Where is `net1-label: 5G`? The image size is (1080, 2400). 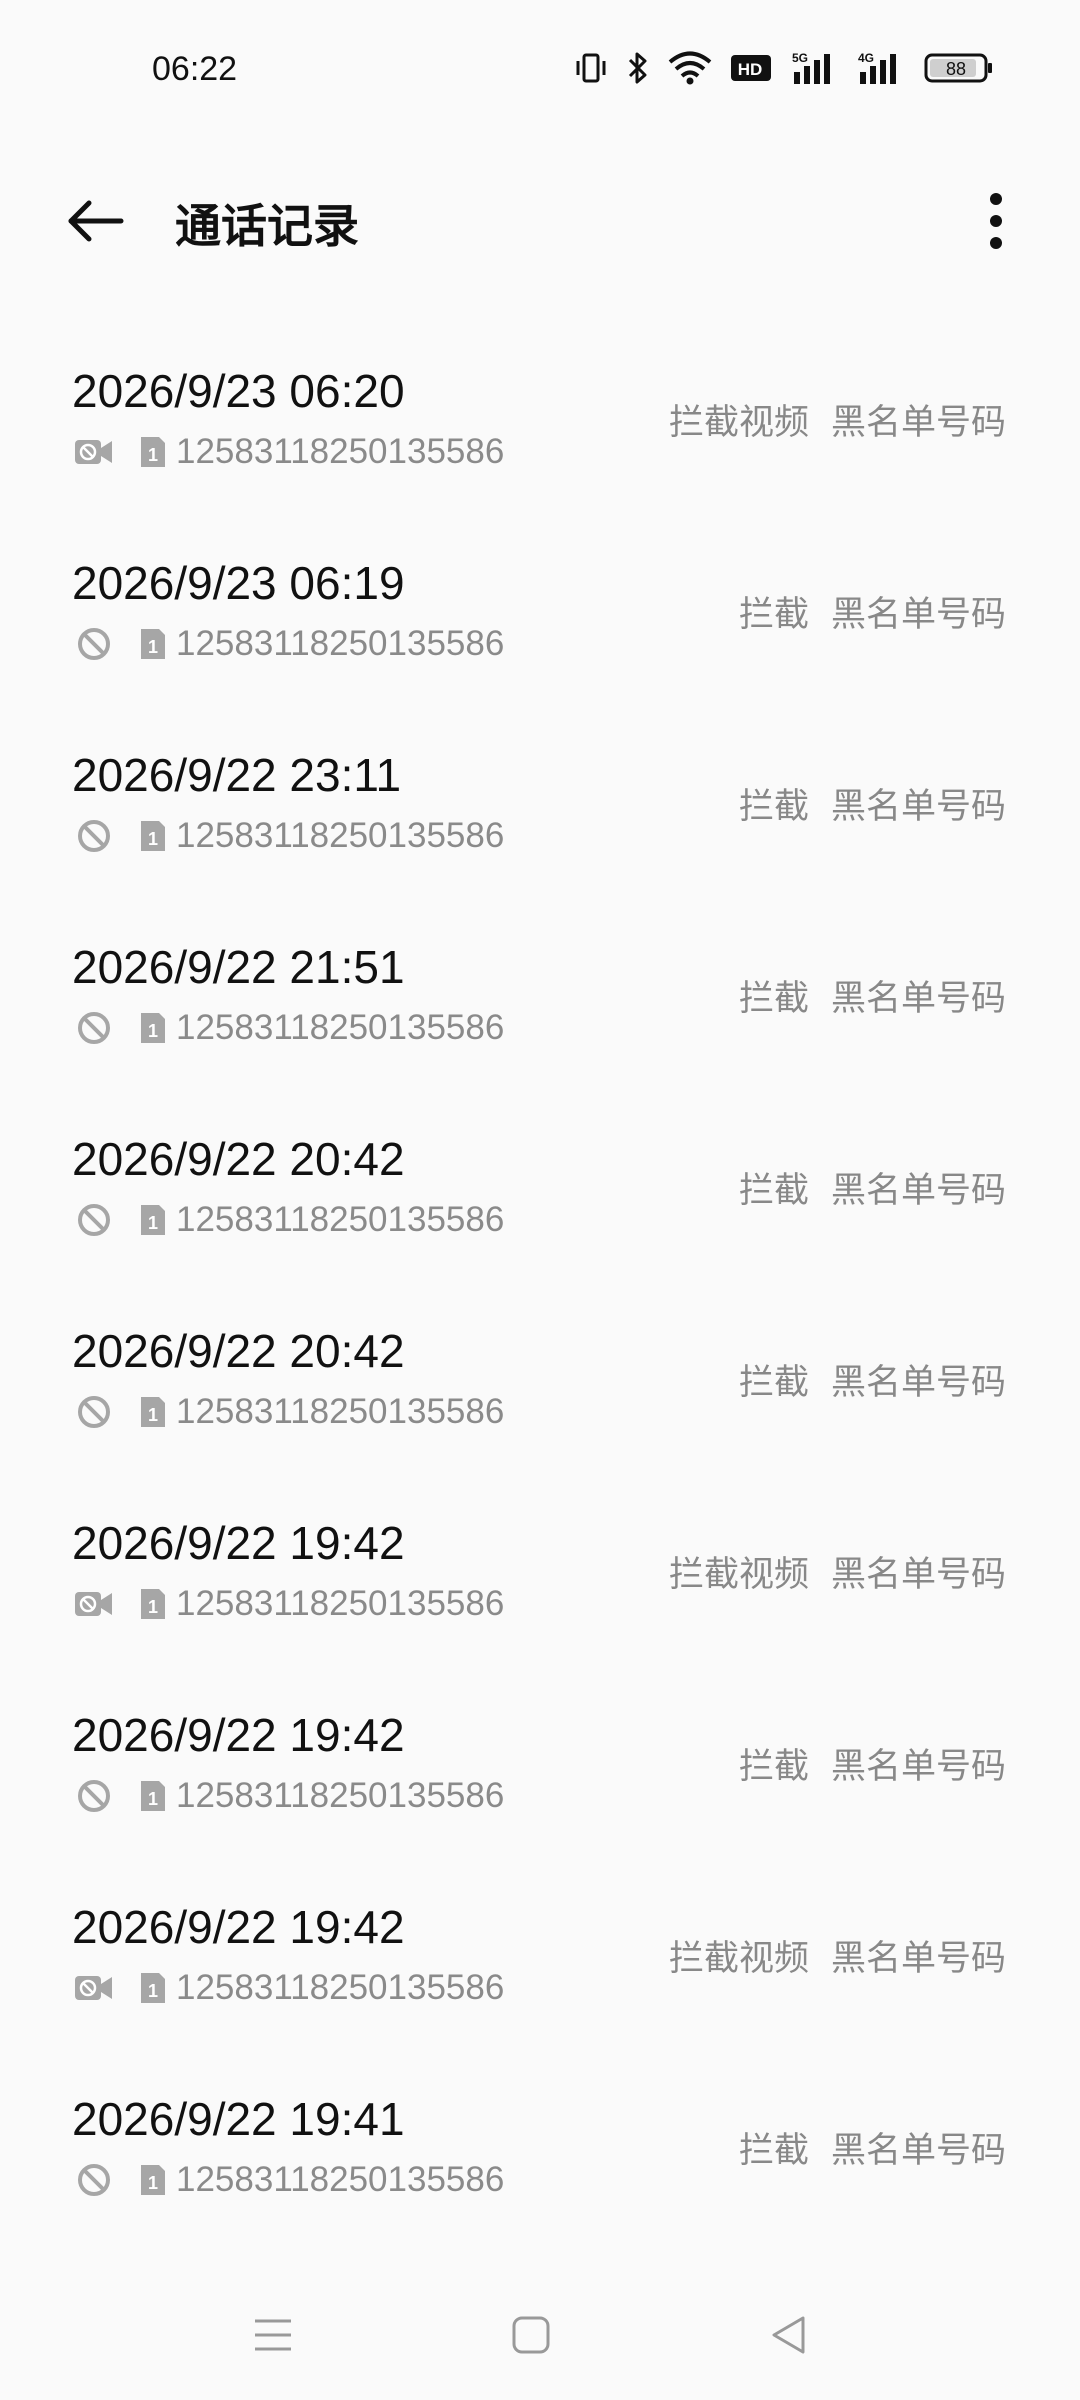 net1-label: 5G is located at coordinates (800, 58).